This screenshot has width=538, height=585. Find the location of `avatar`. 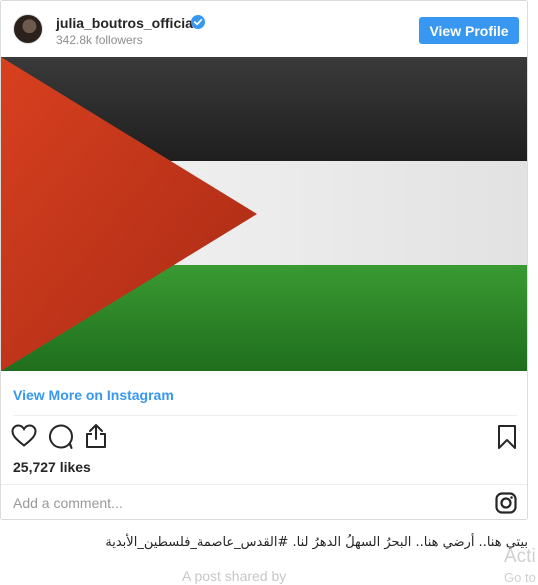

avatar is located at coordinates (28, 29).